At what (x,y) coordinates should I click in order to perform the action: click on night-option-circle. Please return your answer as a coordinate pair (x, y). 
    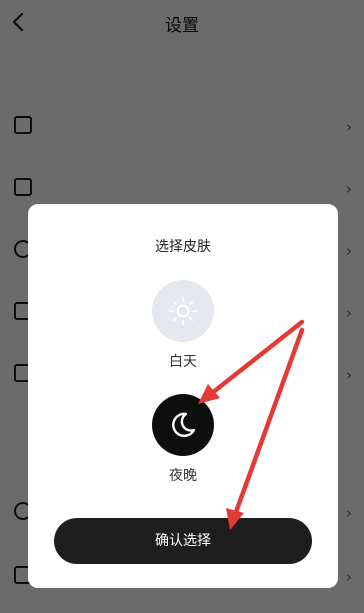
    Looking at the image, I should click on (183, 425).